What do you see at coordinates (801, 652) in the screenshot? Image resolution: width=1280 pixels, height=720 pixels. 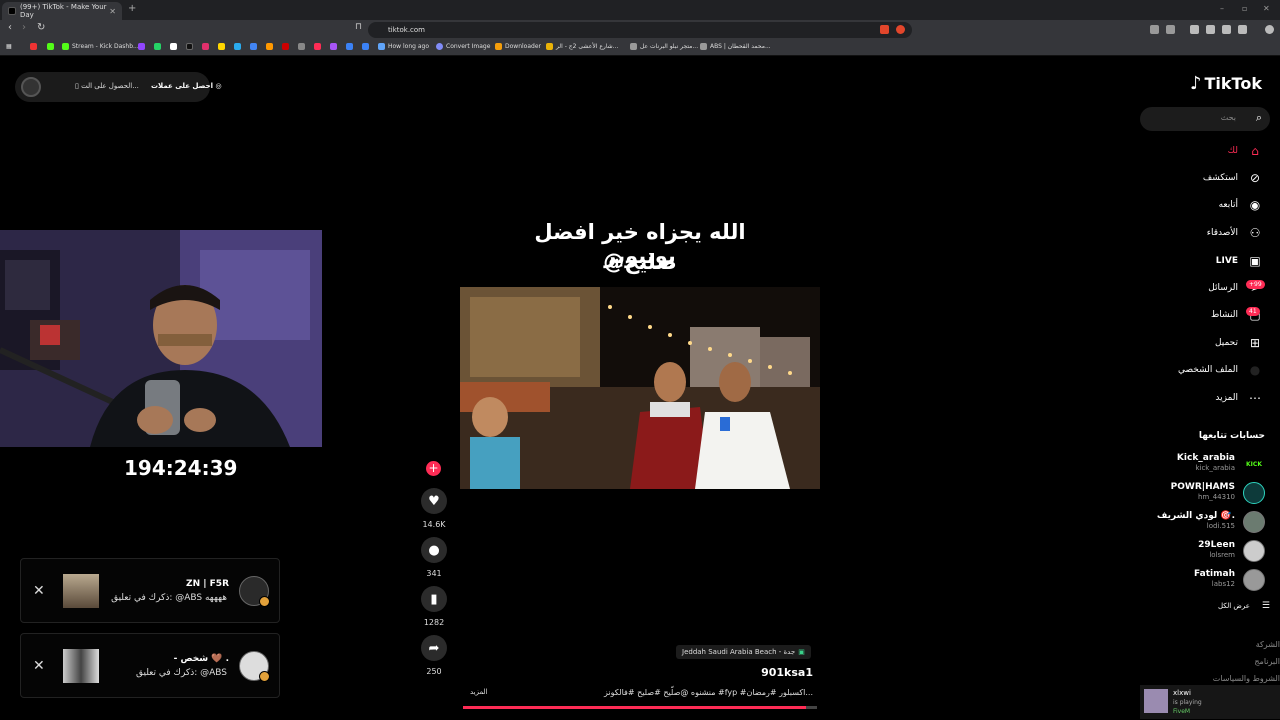 I see `location-pin-icon: ▣` at bounding box center [801, 652].